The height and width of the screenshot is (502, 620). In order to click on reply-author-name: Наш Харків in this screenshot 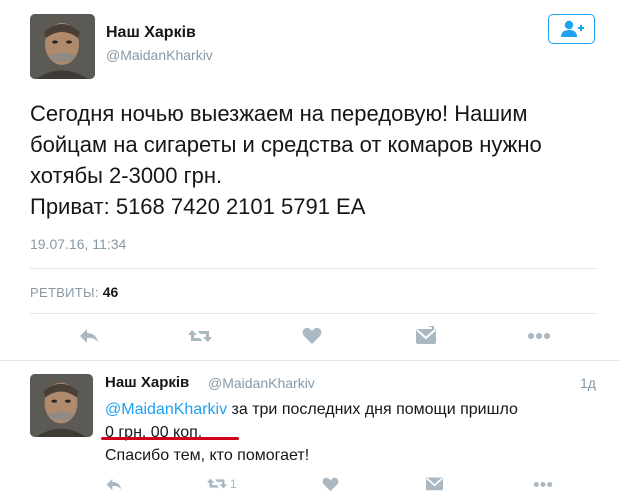, I will do `click(147, 382)`.